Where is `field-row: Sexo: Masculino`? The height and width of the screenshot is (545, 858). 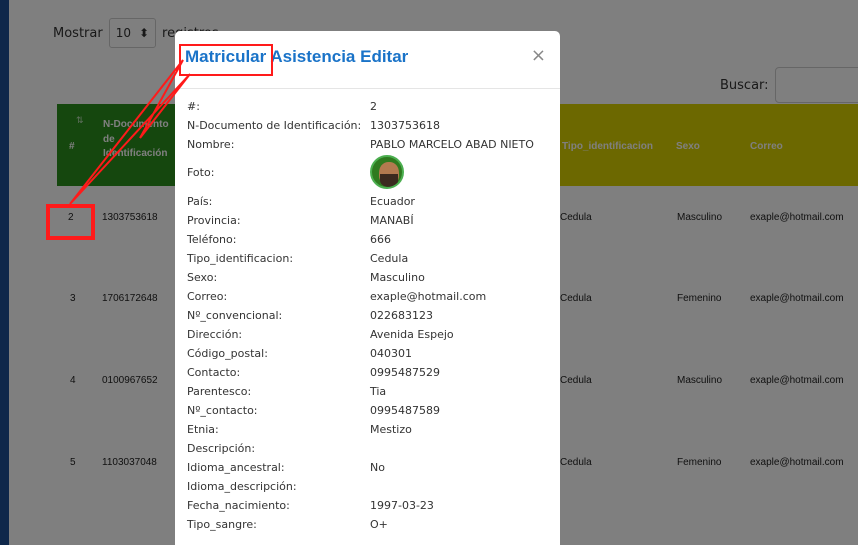
field-row: Sexo: Masculino is located at coordinates (306, 277).